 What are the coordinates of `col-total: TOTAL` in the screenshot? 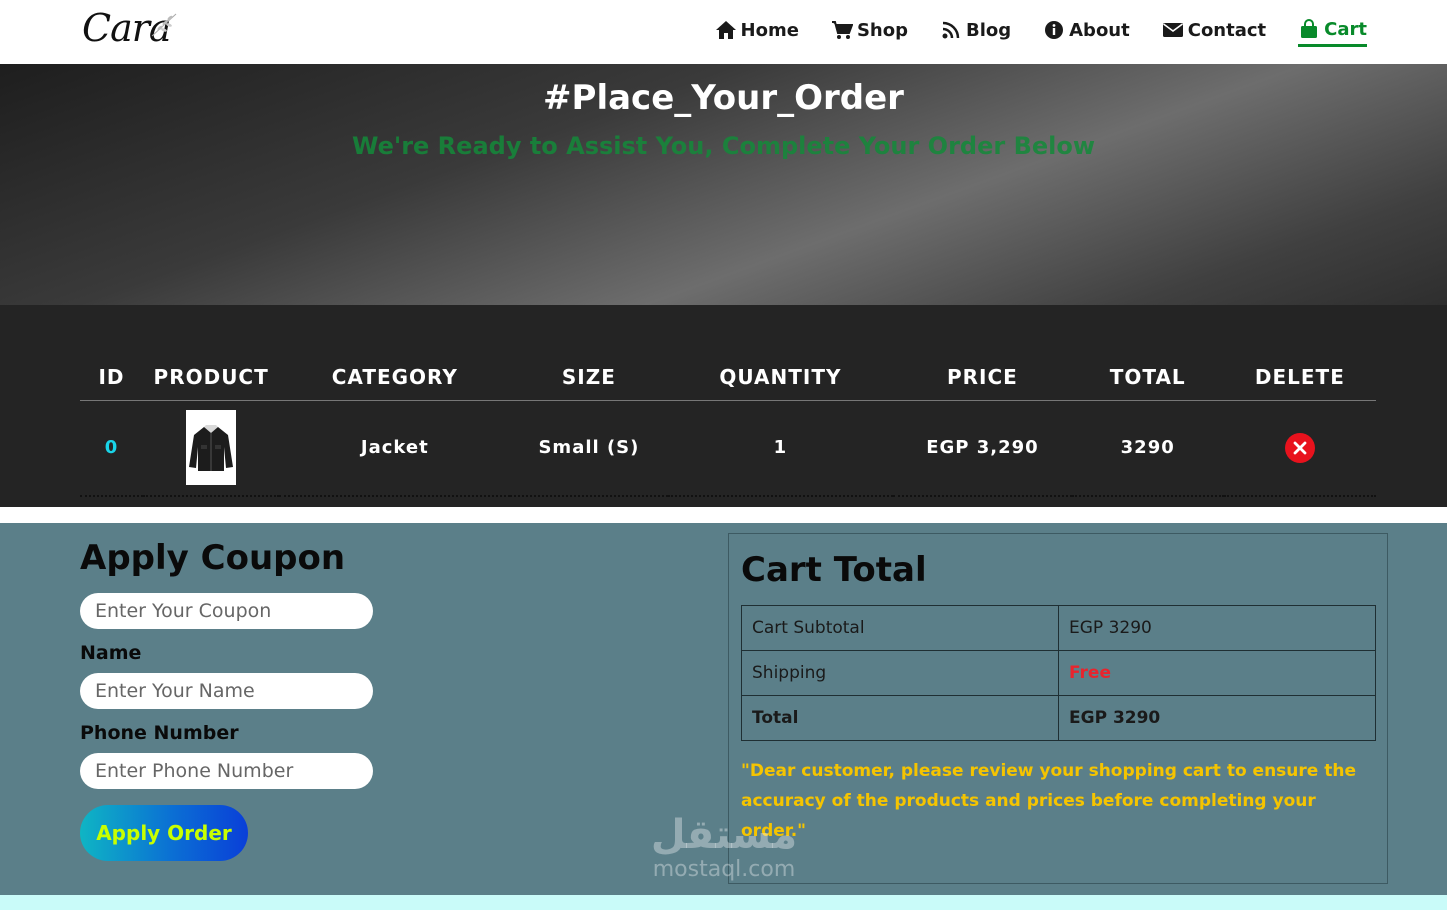 It's located at (1147, 378).